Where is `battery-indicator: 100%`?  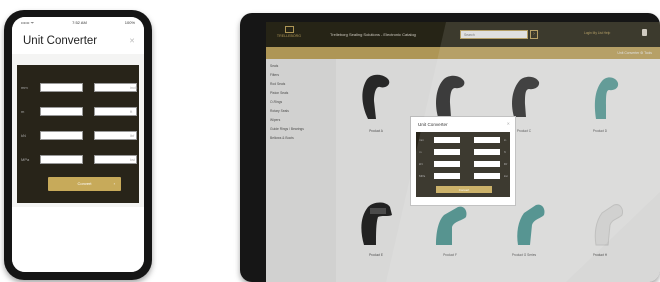
battery-indicator: 100% is located at coordinates (129, 22).